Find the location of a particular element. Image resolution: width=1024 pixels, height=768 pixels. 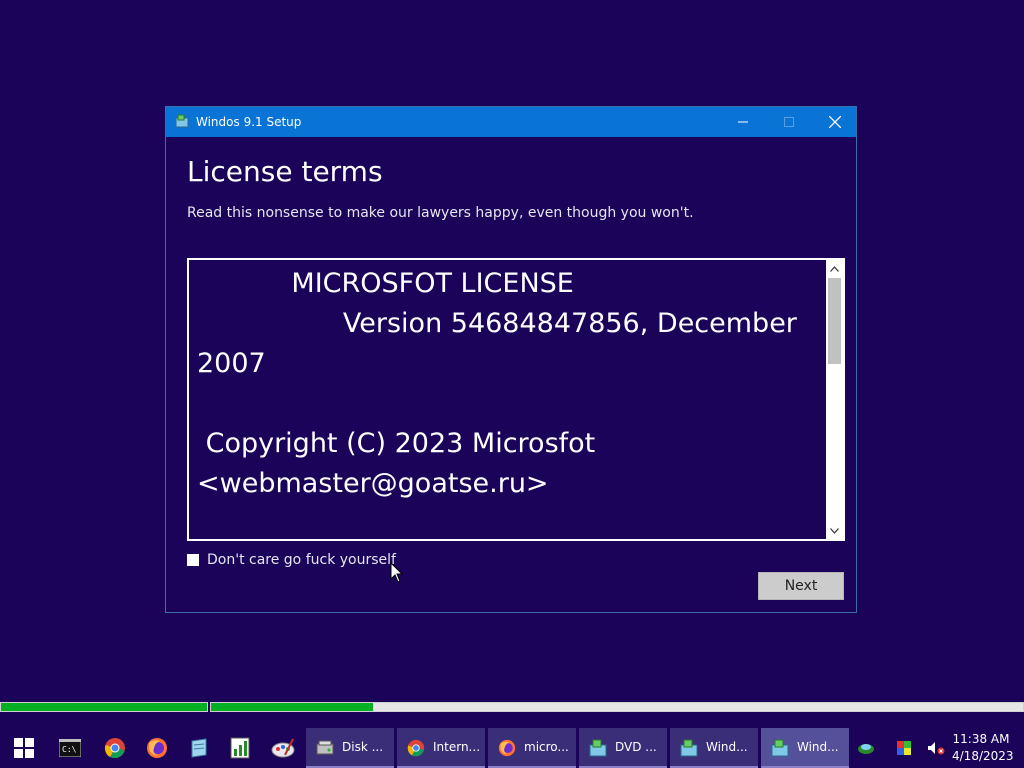

chevron-down-icon is located at coordinates (834, 530).